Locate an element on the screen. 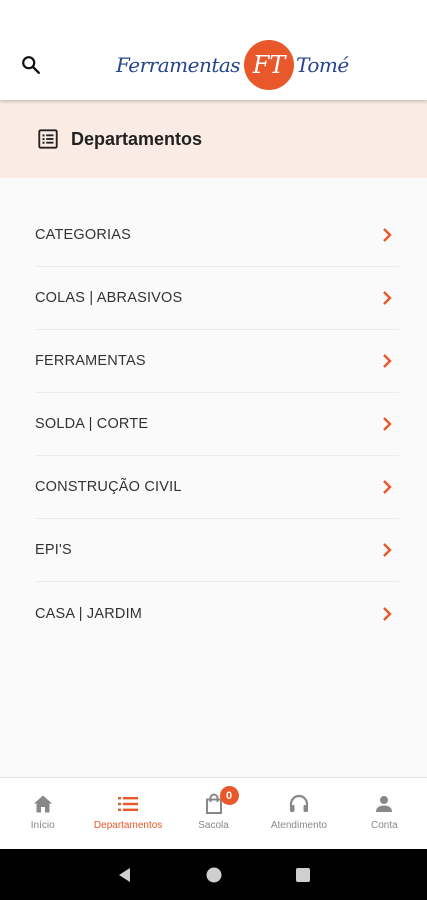 Image resolution: width=427 pixels, height=900 pixels. brand-logo: Ferramentas FT Tomé is located at coordinates (232, 65).